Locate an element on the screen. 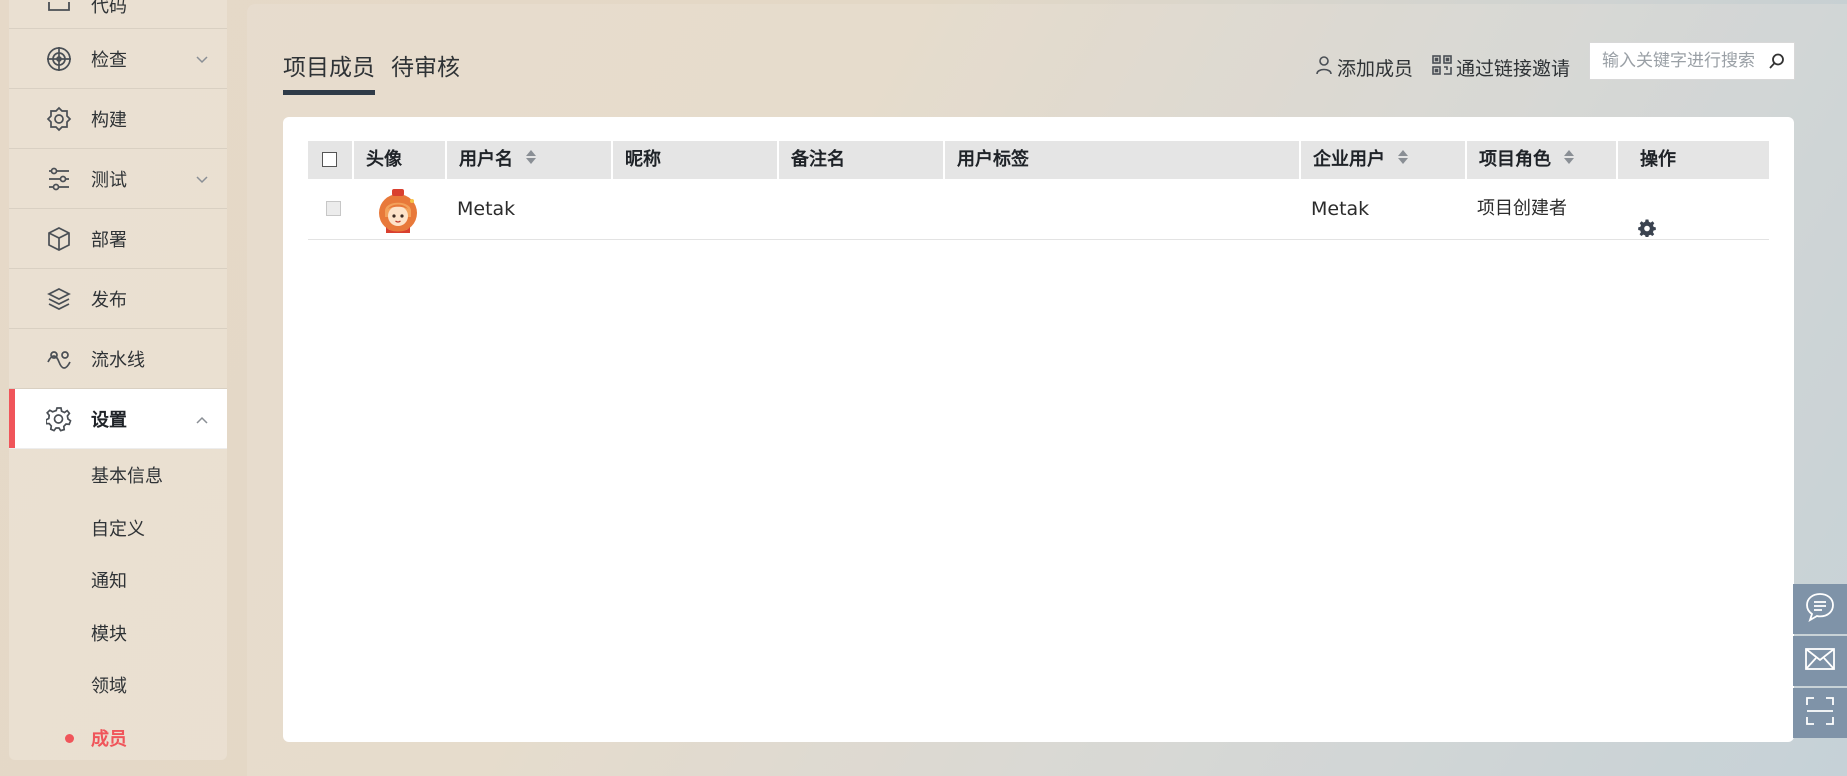  sidebar-subitem-module: 模块 is located at coordinates (118, 633).